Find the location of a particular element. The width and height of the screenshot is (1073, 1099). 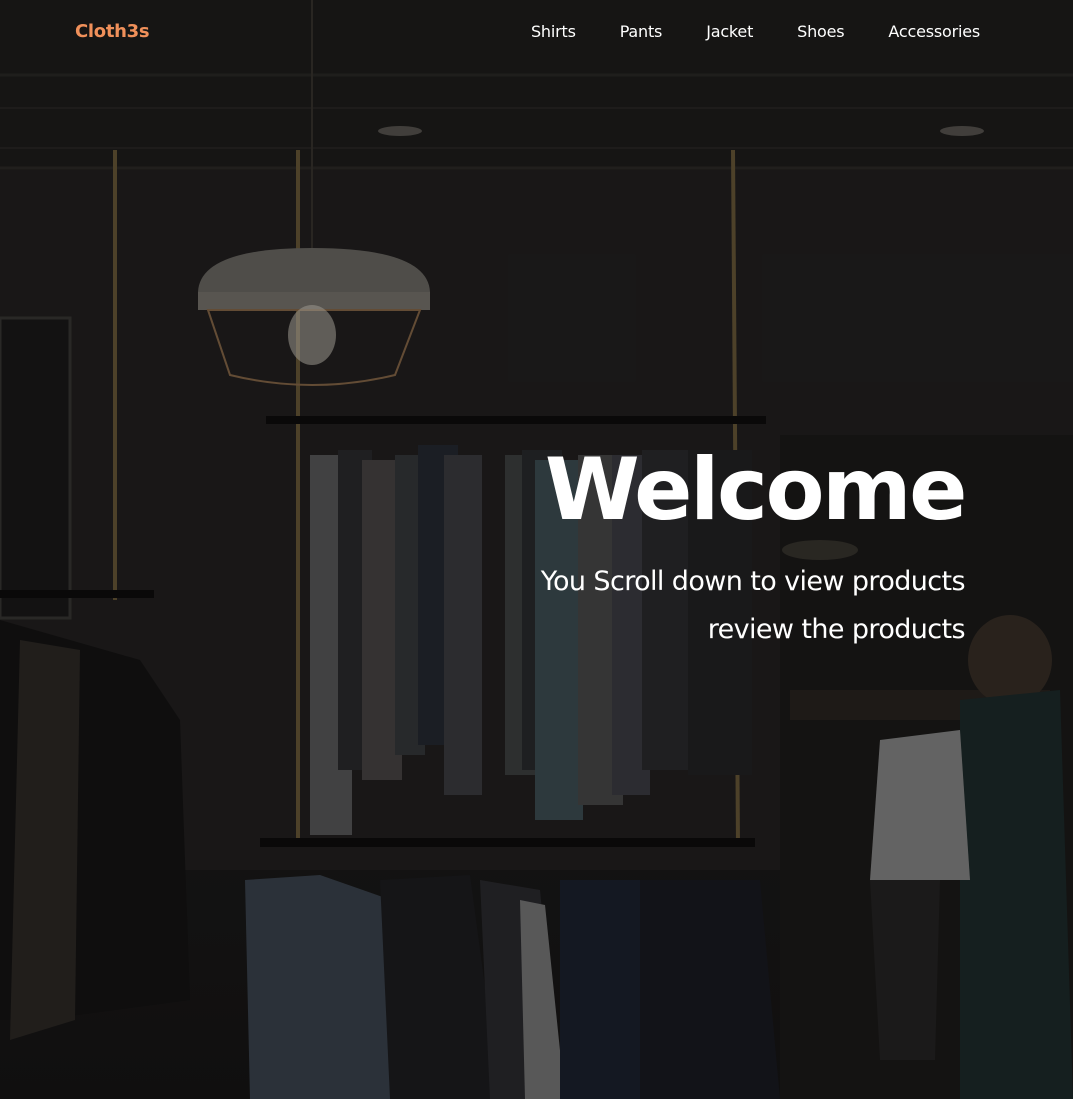

nav-link-accessories: Accessories is located at coordinates (934, 31).